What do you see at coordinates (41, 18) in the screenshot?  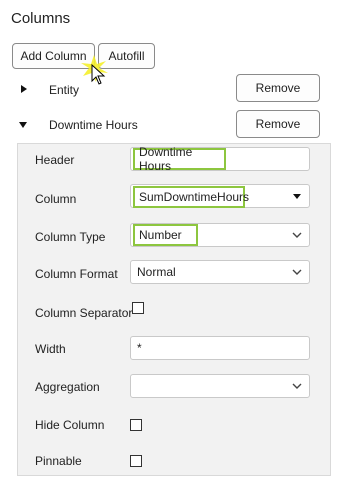 I see `page-title: Columns` at bounding box center [41, 18].